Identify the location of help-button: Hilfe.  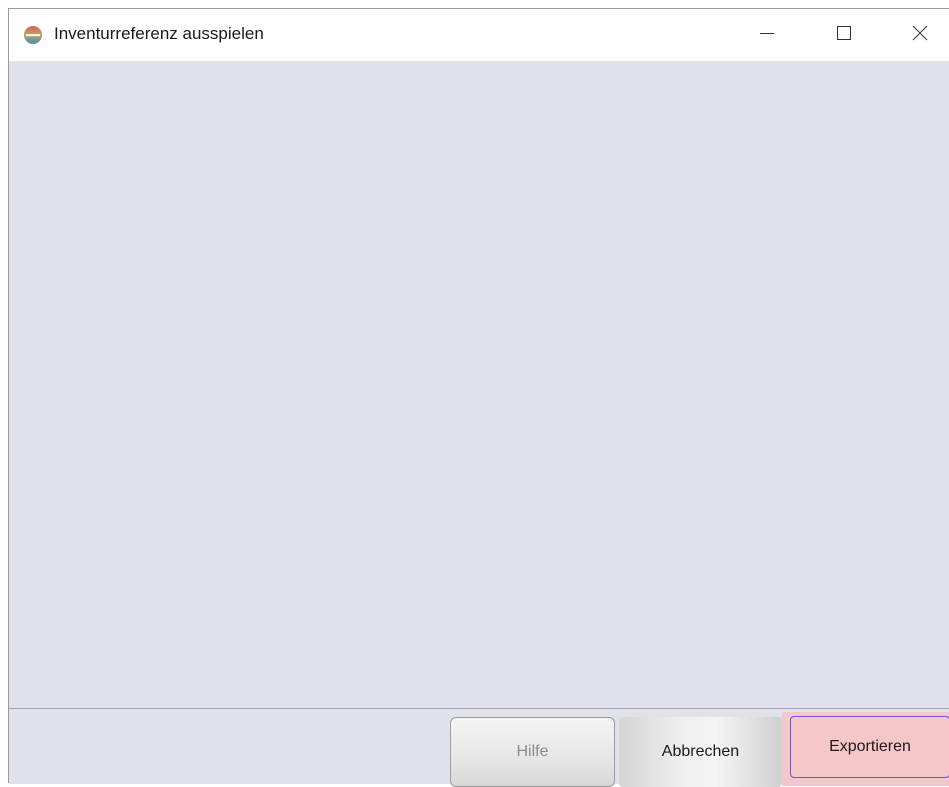
(532, 752).